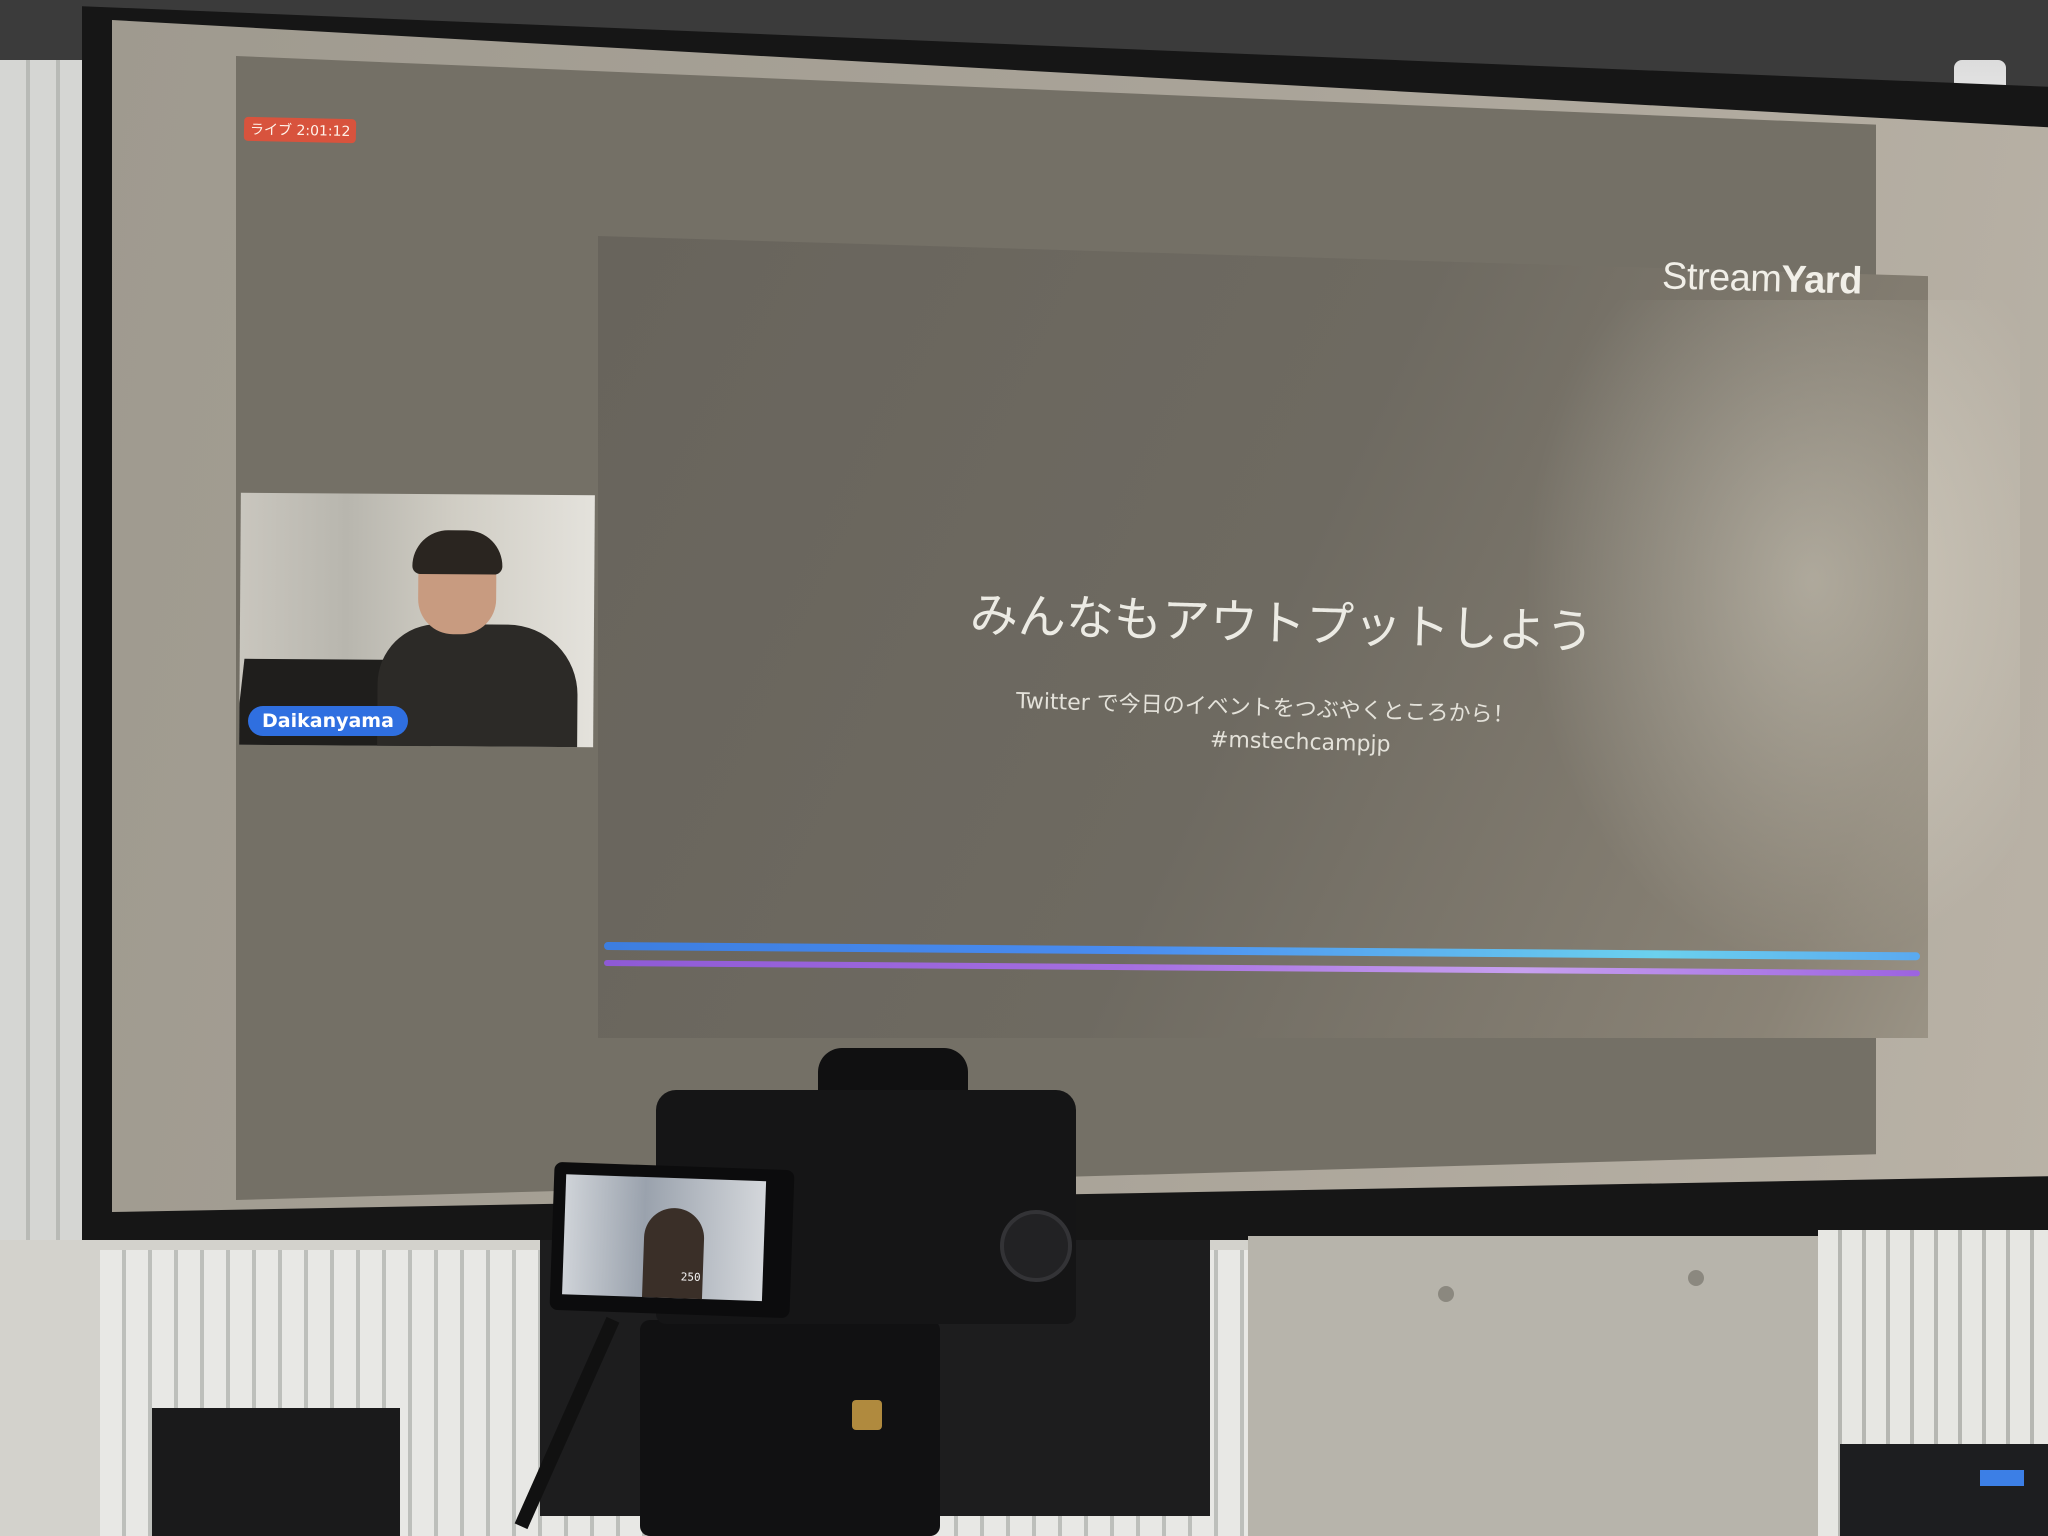 This screenshot has width=2048, height=1536. What do you see at coordinates (300, 130) in the screenshot?
I see `live-status-badge: ライブ 2:01:12` at bounding box center [300, 130].